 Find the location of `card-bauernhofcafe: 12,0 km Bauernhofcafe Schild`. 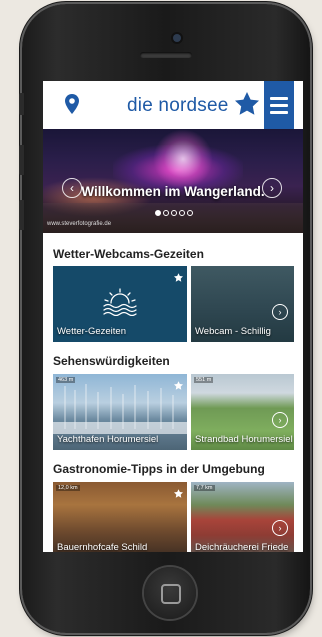

card-bauernhofcafe: 12,0 km Bauernhofcafe Schild is located at coordinates (120, 517).